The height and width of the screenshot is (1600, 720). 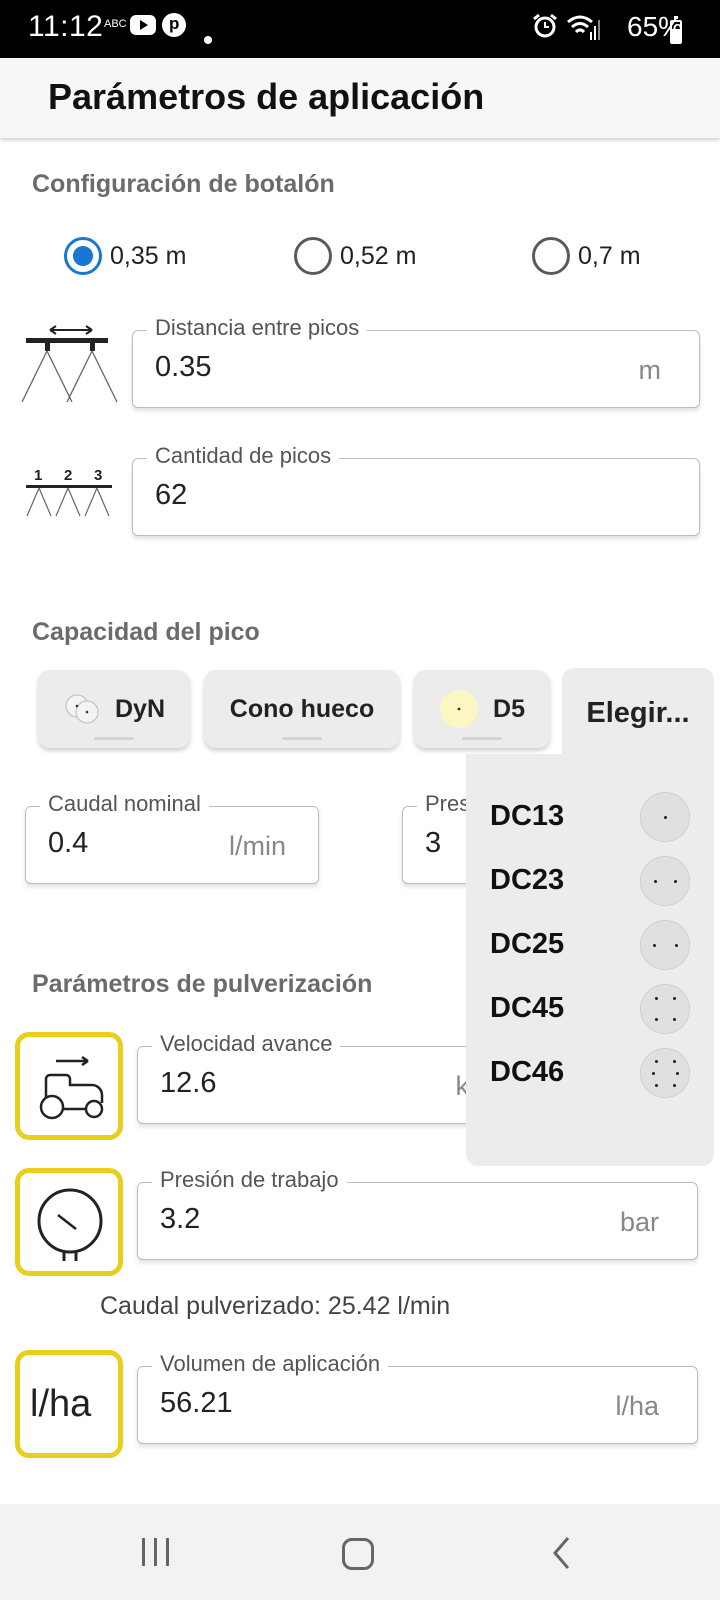 What do you see at coordinates (83, 256) in the screenshot?
I see `radio-button-checked` at bounding box center [83, 256].